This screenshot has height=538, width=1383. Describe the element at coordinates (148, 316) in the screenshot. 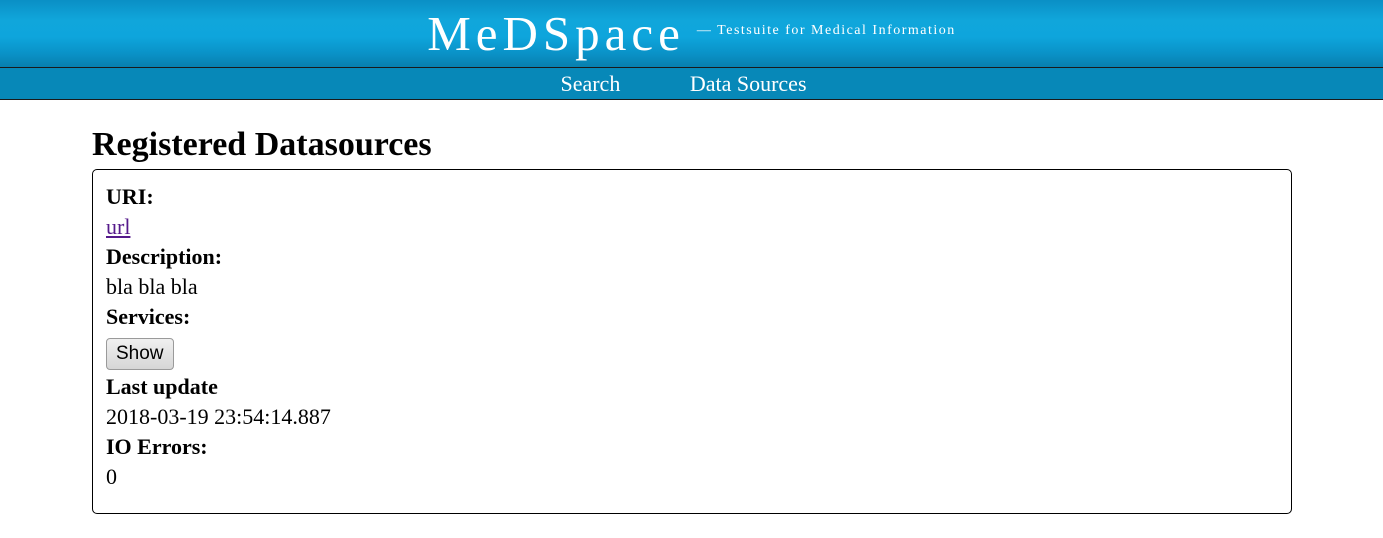

I see `services-label: Services:` at that location.